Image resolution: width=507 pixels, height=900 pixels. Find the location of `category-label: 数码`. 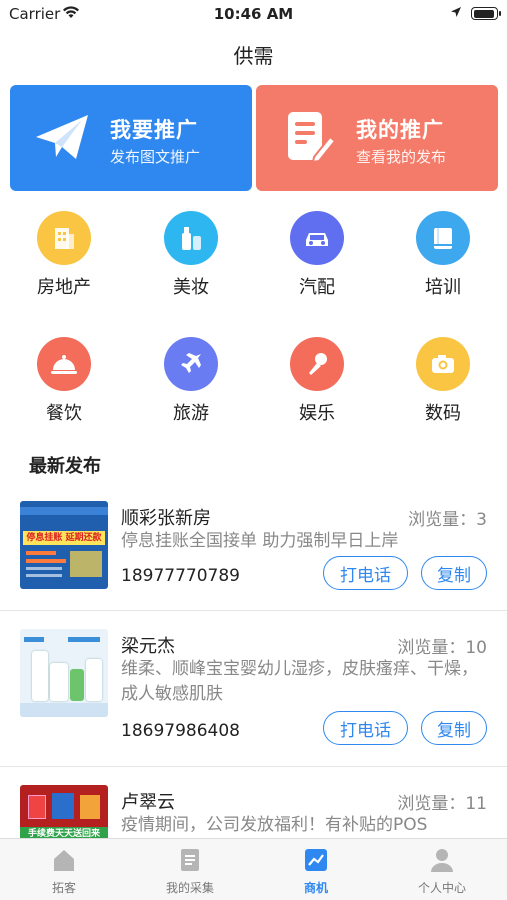

category-label: 数码 is located at coordinates (443, 413).